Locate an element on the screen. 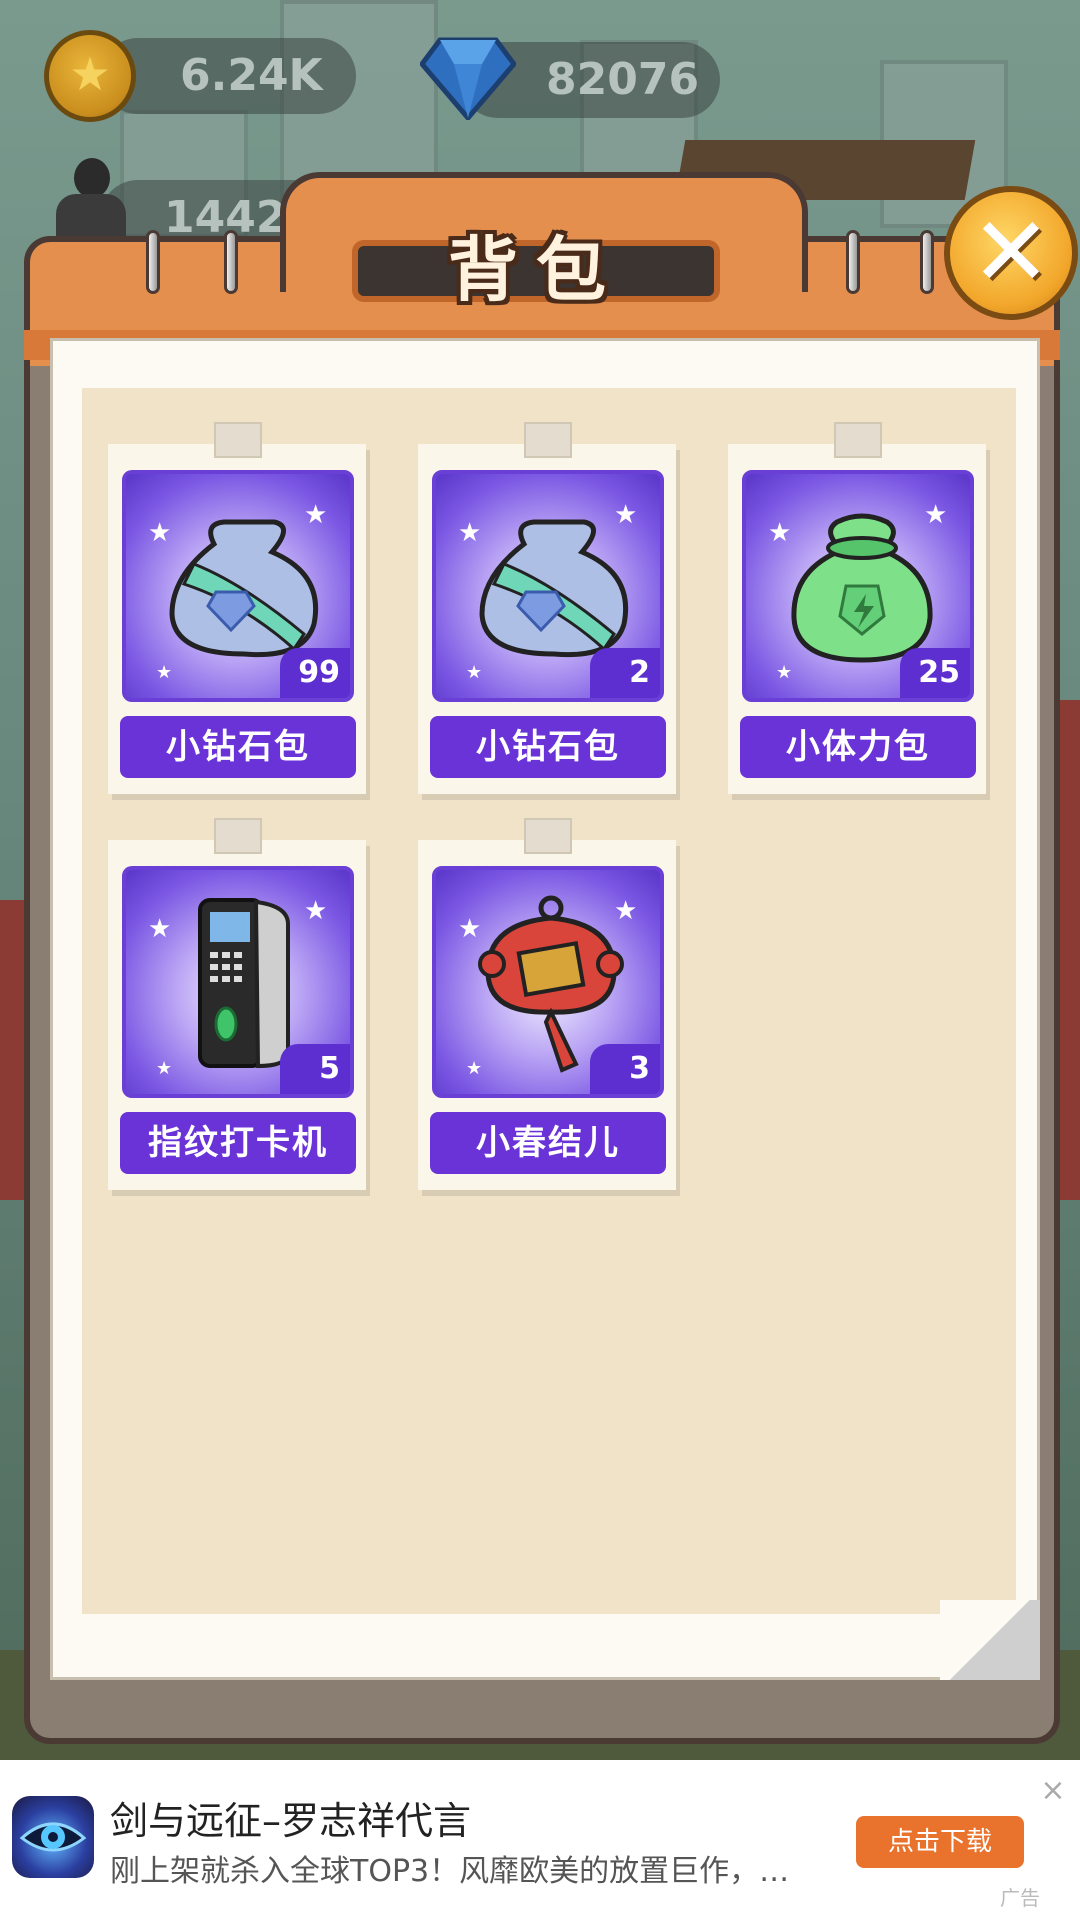 The image size is (1080, 1920). coin-counter: 6.24K is located at coordinates (228, 76).